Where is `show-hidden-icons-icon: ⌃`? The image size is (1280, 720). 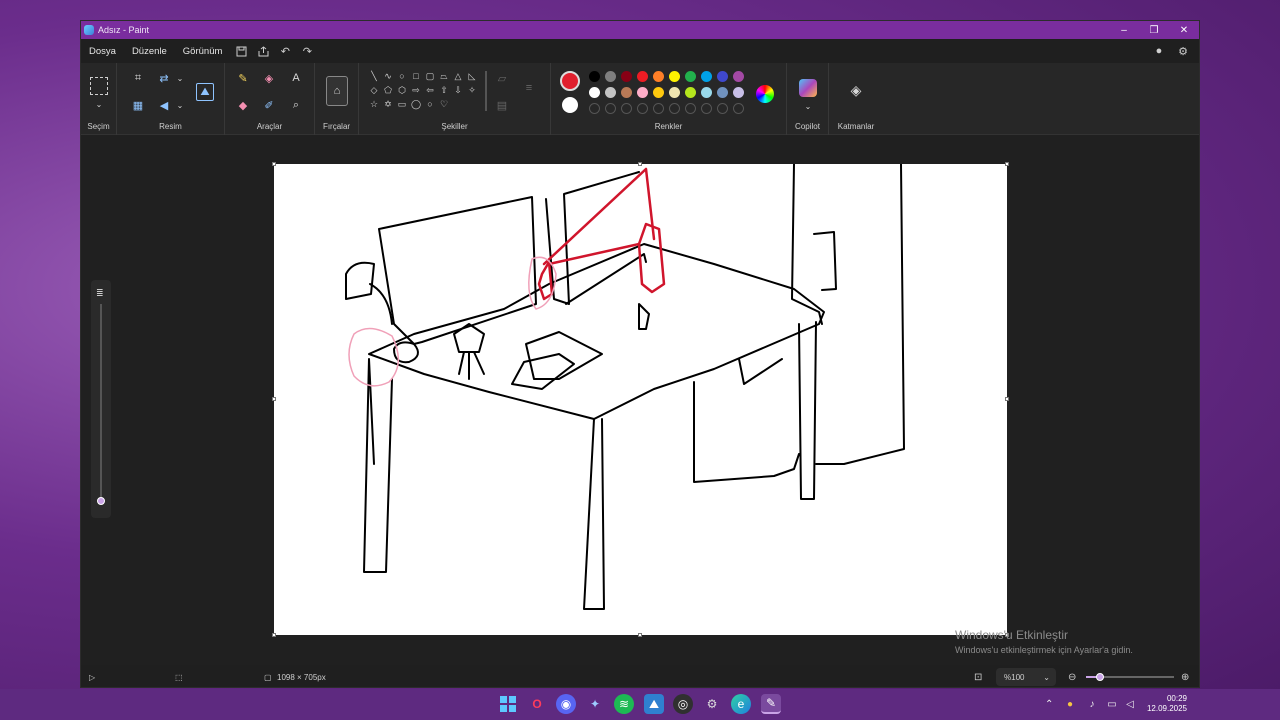 show-hidden-icons-icon: ⌃ is located at coordinates (1052, 704).